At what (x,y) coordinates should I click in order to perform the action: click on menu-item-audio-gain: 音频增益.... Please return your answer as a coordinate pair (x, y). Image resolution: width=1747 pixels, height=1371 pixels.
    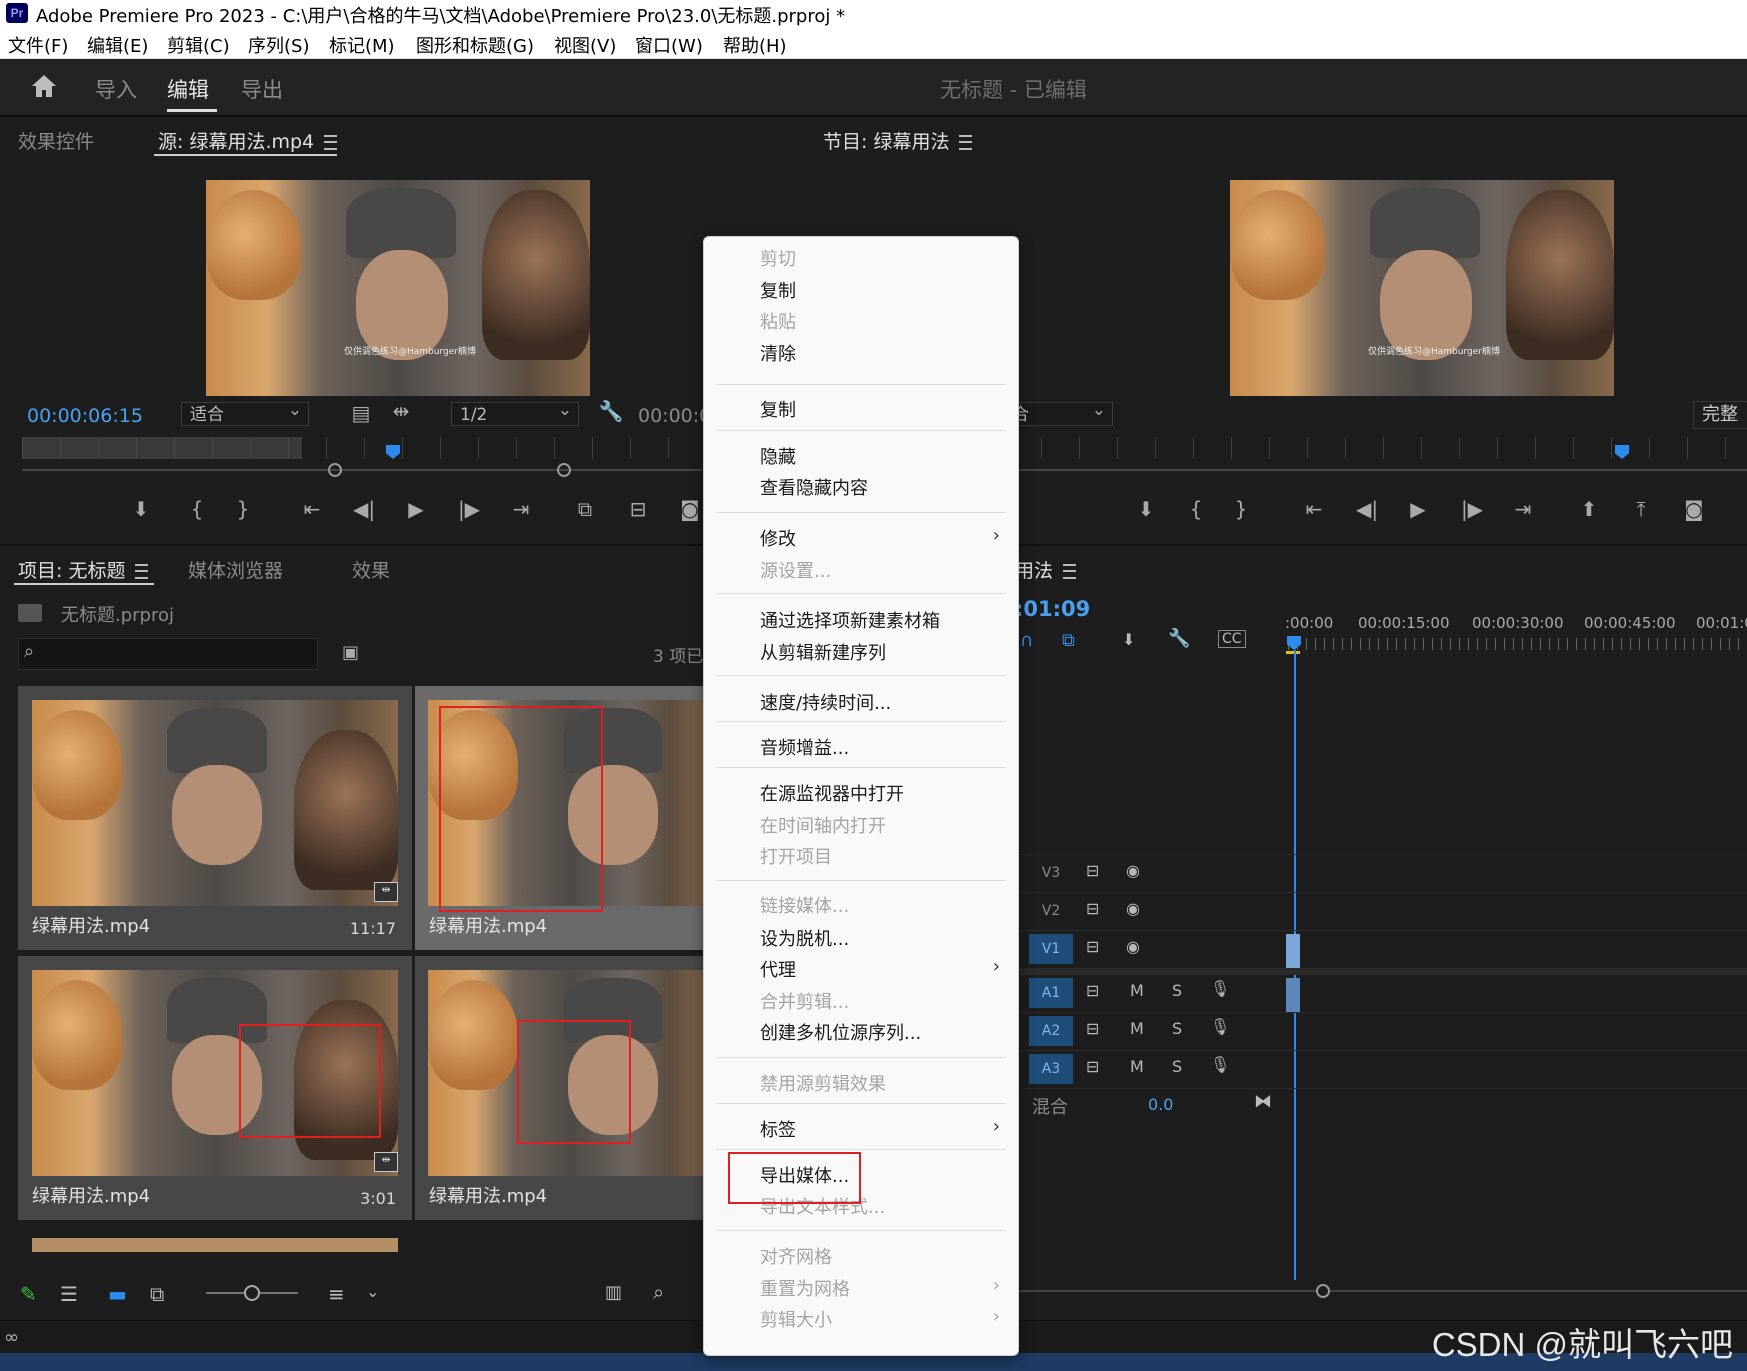
    Looking at the image, I should click on (804, 747).